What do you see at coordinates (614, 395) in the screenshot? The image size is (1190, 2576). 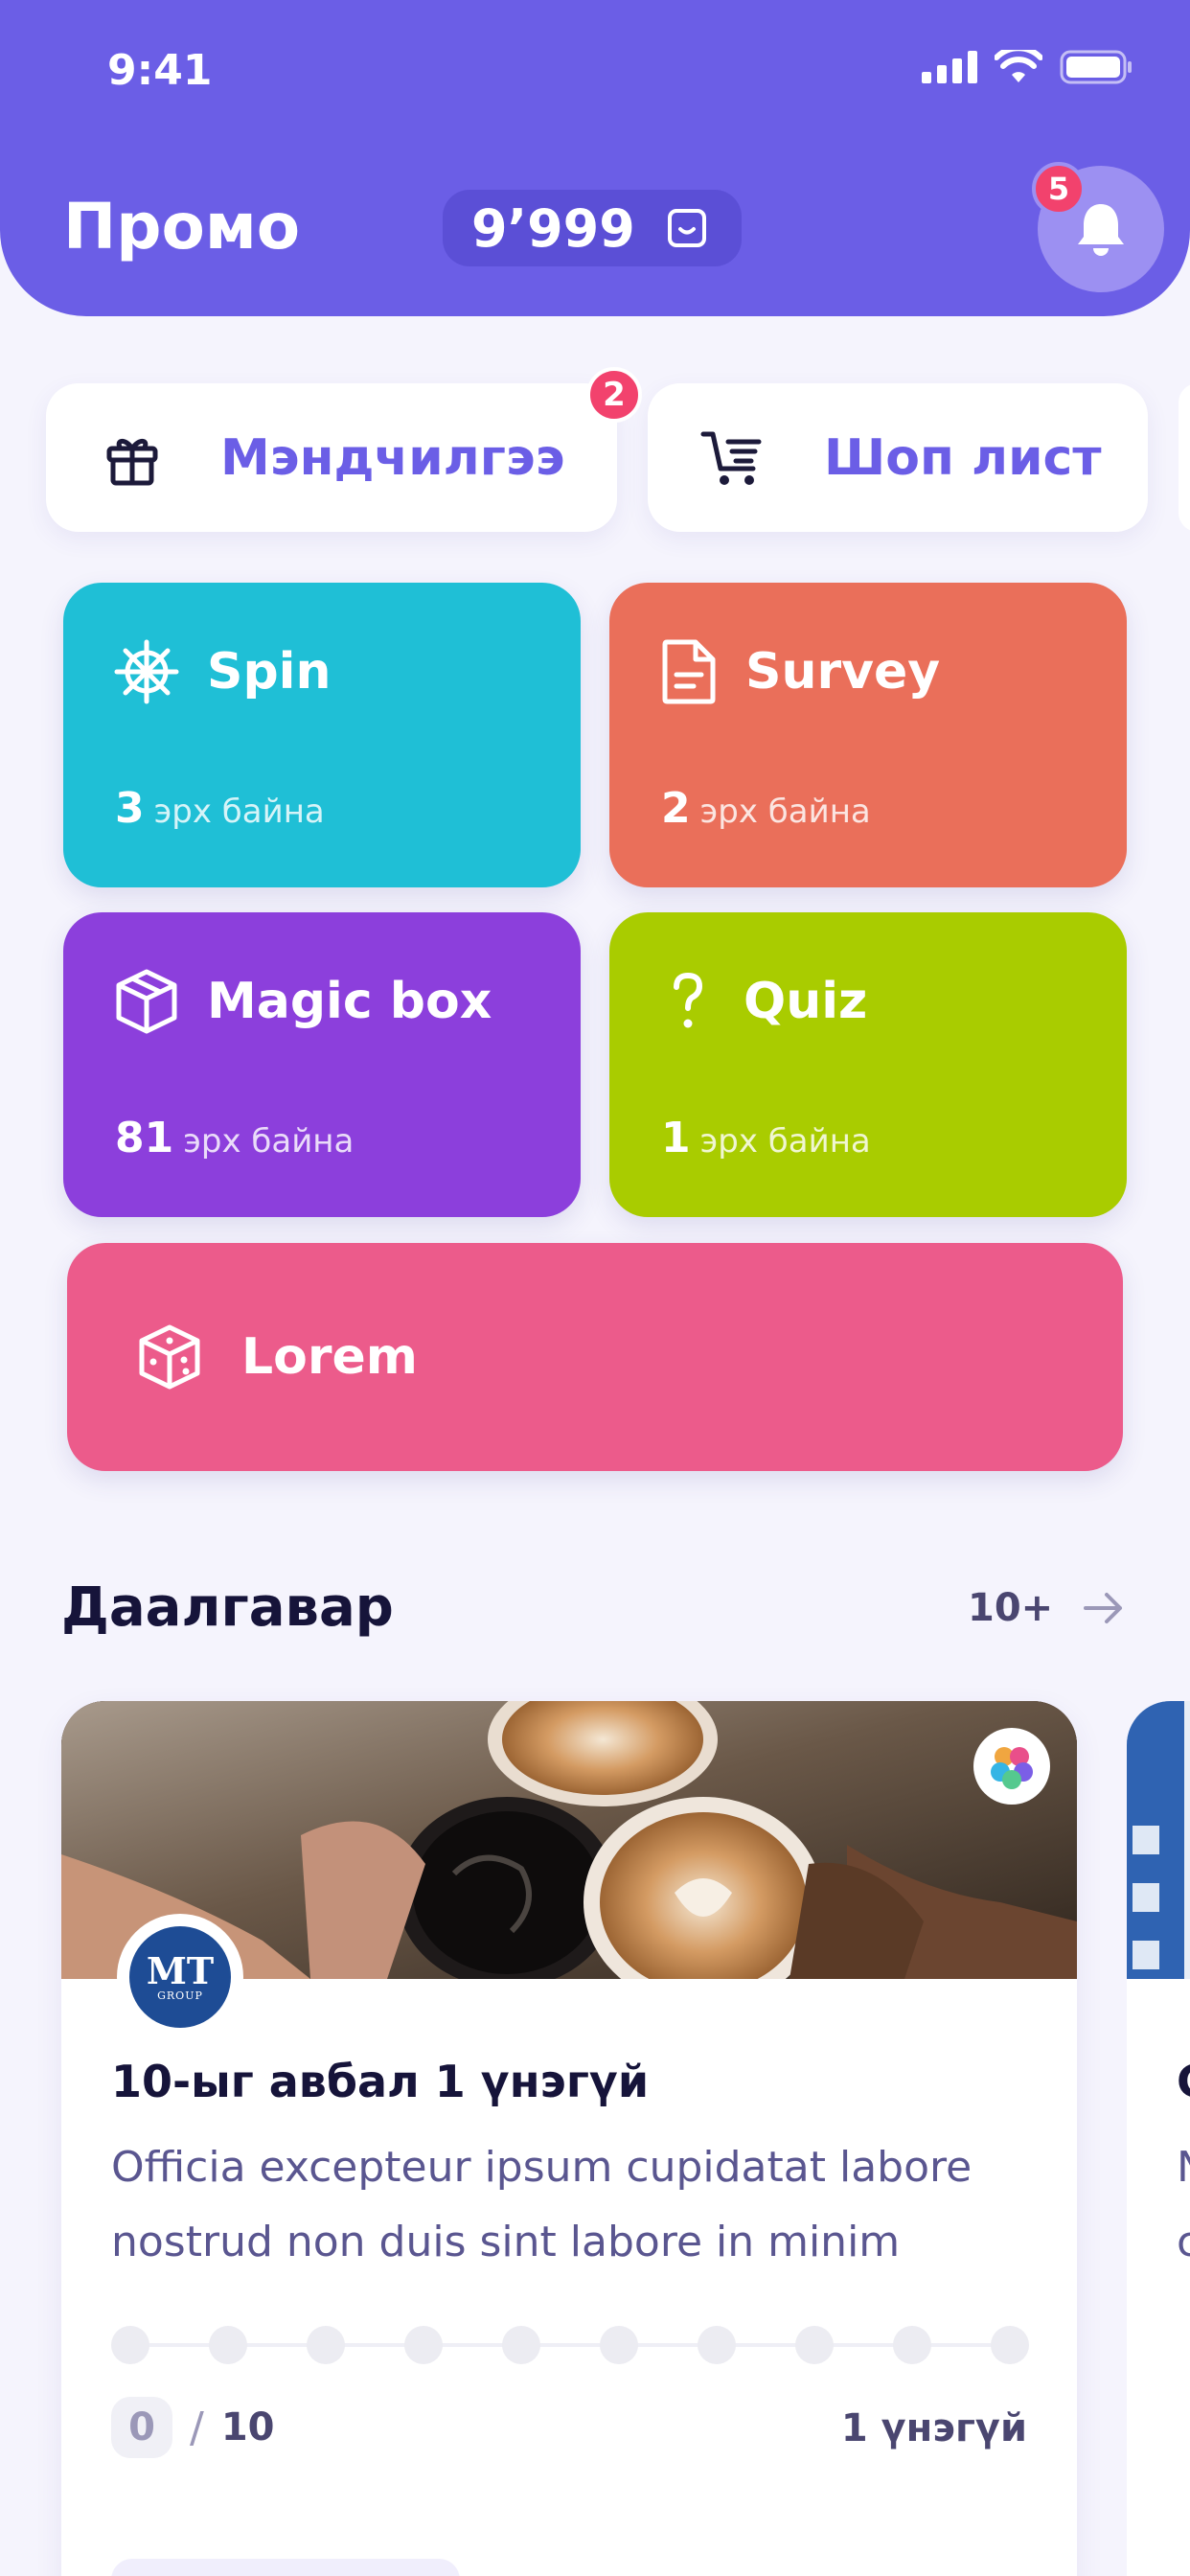 I see `tab-greetings-badge: 2` at bounding box center [614, 395].